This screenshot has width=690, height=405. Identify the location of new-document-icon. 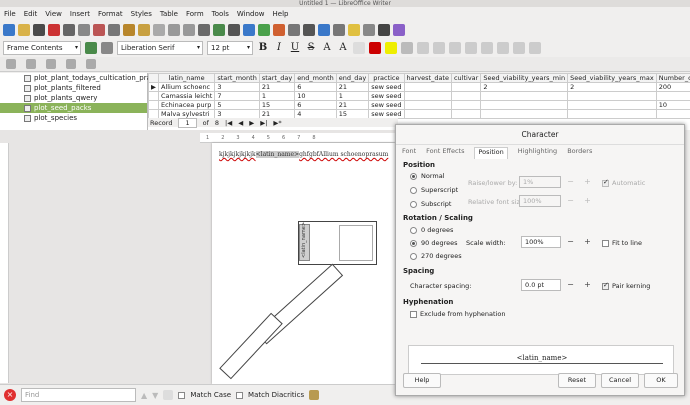
(9, 29).